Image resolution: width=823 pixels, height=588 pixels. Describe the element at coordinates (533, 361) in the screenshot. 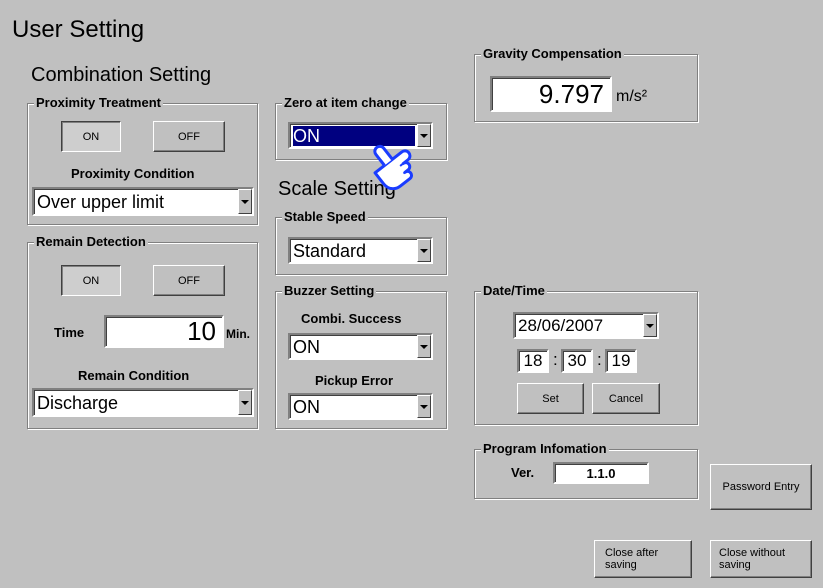

I see `hour-field: 18` at that location.